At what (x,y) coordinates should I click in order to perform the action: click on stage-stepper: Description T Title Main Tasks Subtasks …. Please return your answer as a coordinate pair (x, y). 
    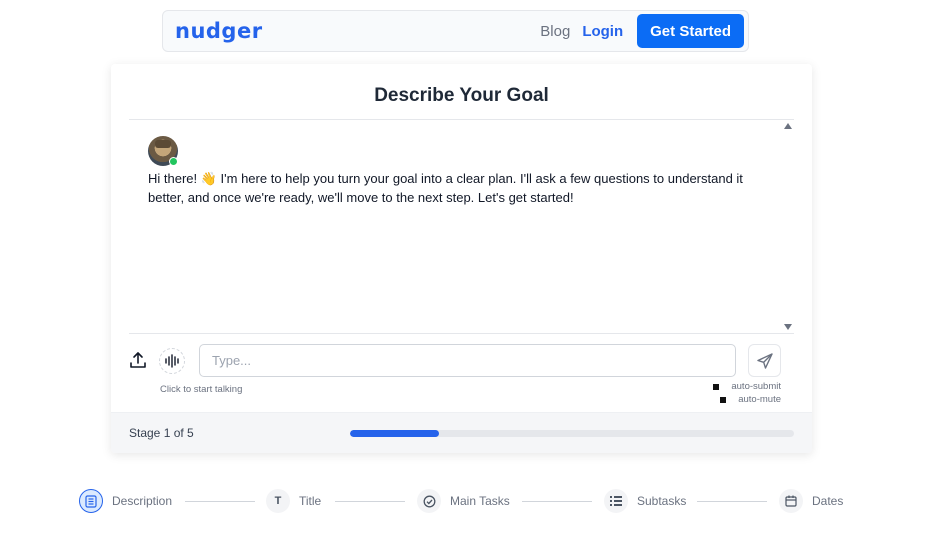
    Looking at the image, I should click on (464, 501).